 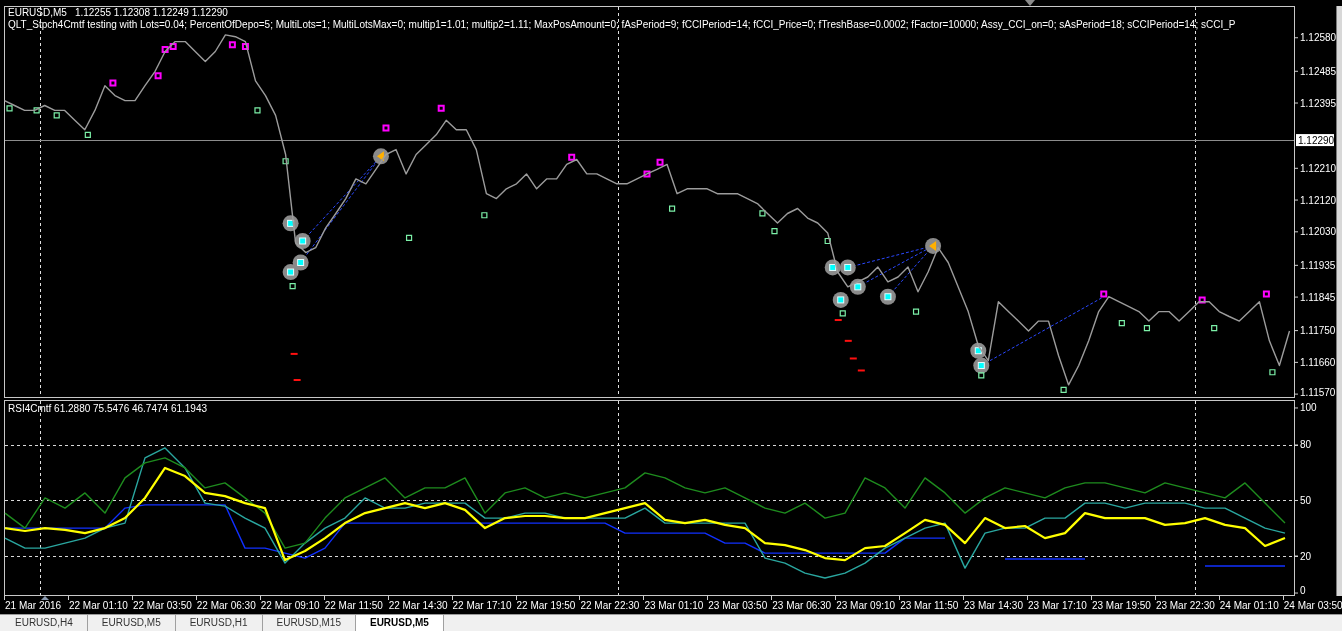 What do you see at coordinates (1318, 265) in the screenshot?
I see `price-axis-label: 1.11935` at bounding box center [1318, 265].